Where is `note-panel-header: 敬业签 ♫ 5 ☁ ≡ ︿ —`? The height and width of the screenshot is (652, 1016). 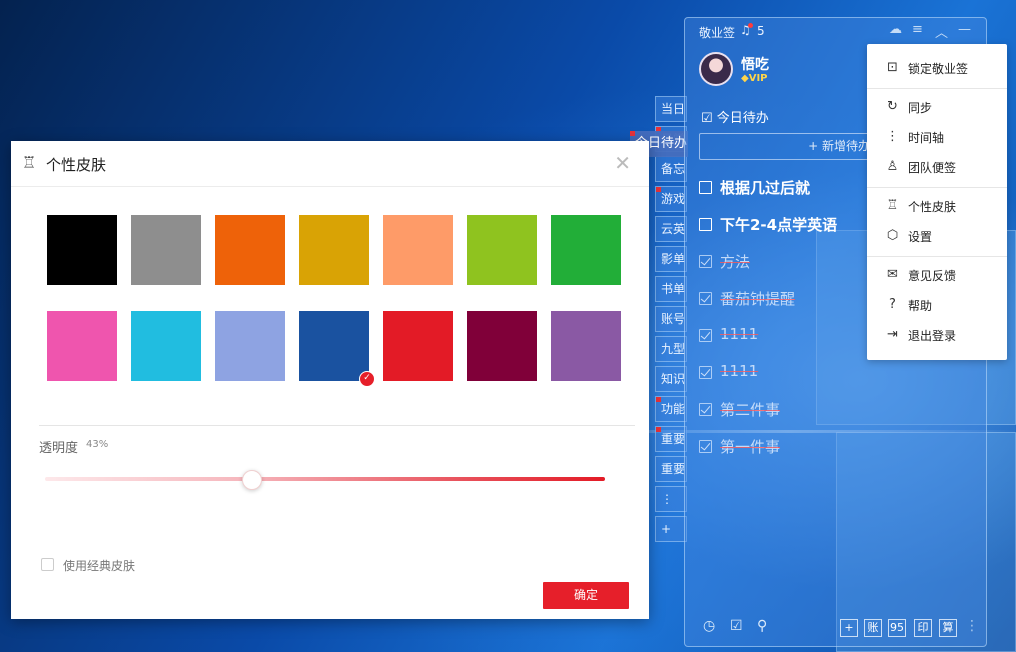 note-panel-header: 敬业签 ♫ 5 ☁ ≡ ︿ — is located at coordinates (835, 32).